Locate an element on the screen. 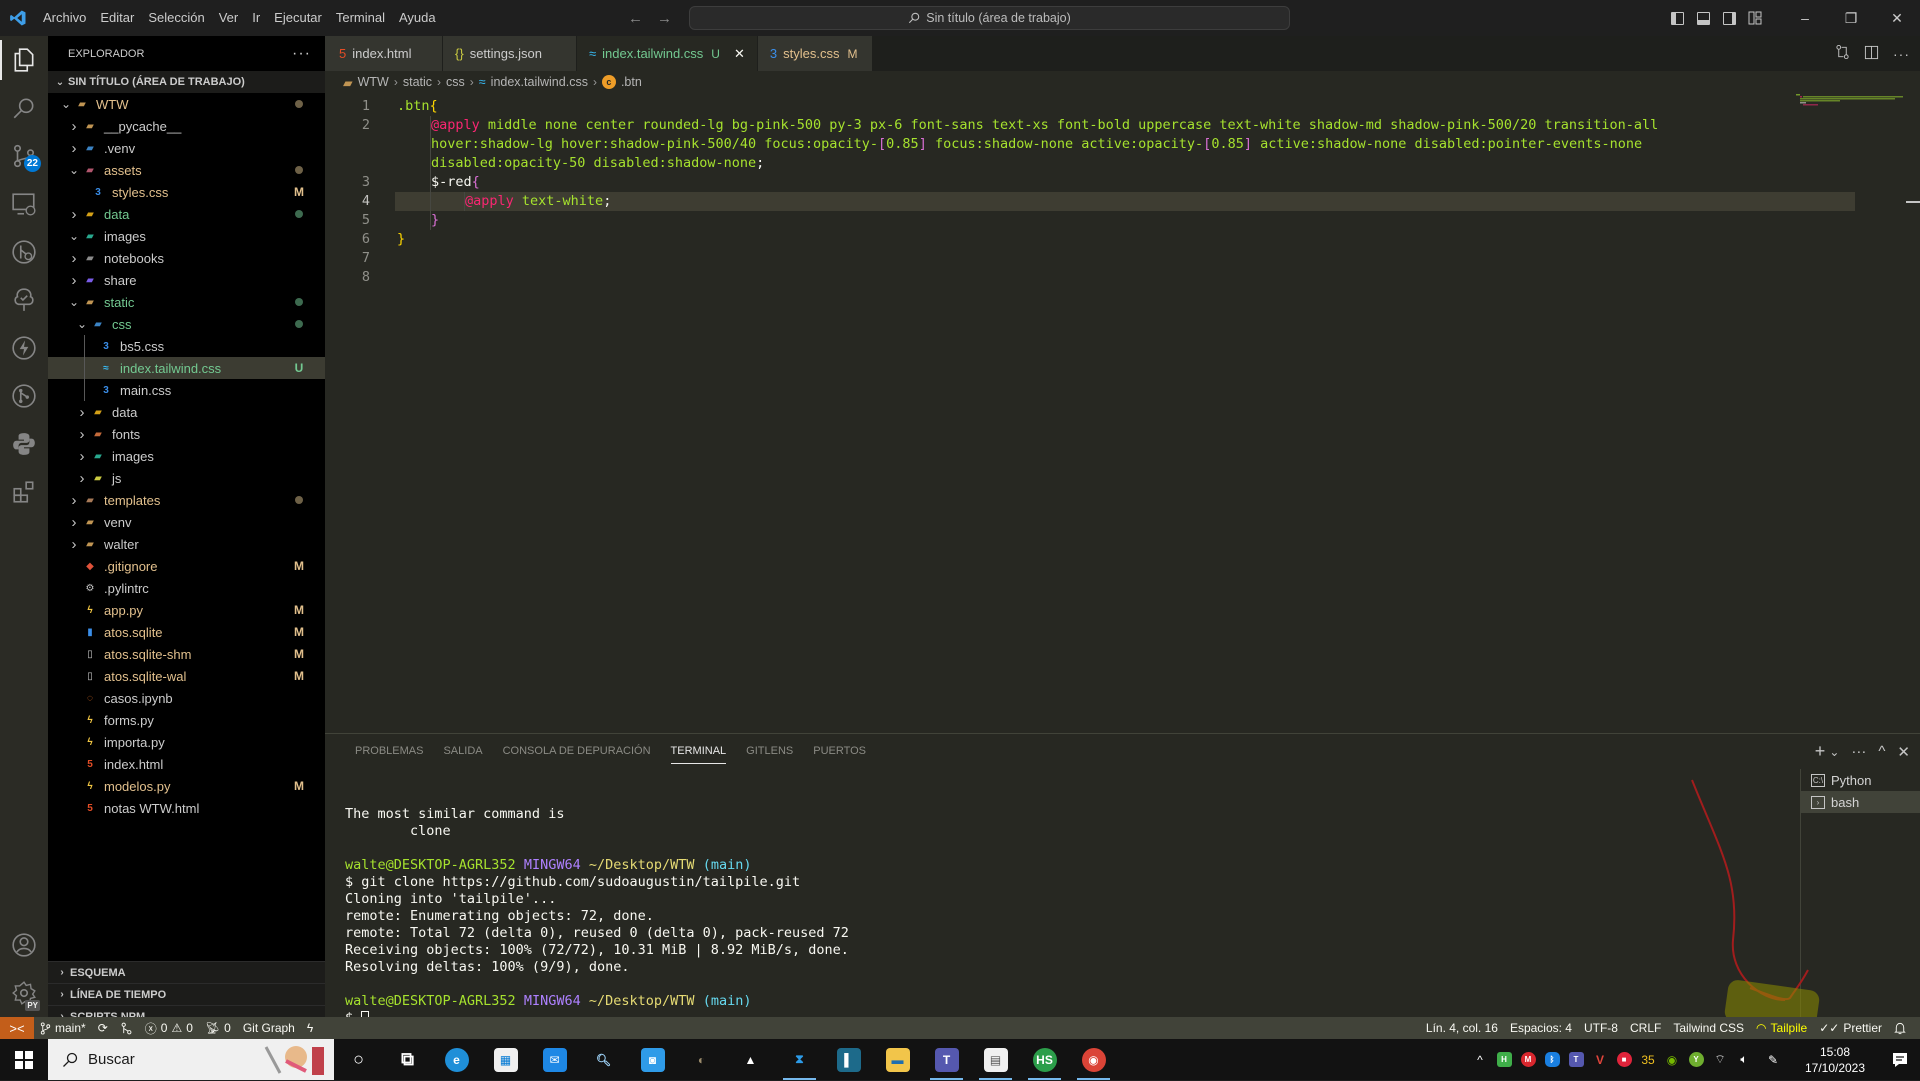  indentation: Espacios: 4 is located at coordinates (1541, 1028).